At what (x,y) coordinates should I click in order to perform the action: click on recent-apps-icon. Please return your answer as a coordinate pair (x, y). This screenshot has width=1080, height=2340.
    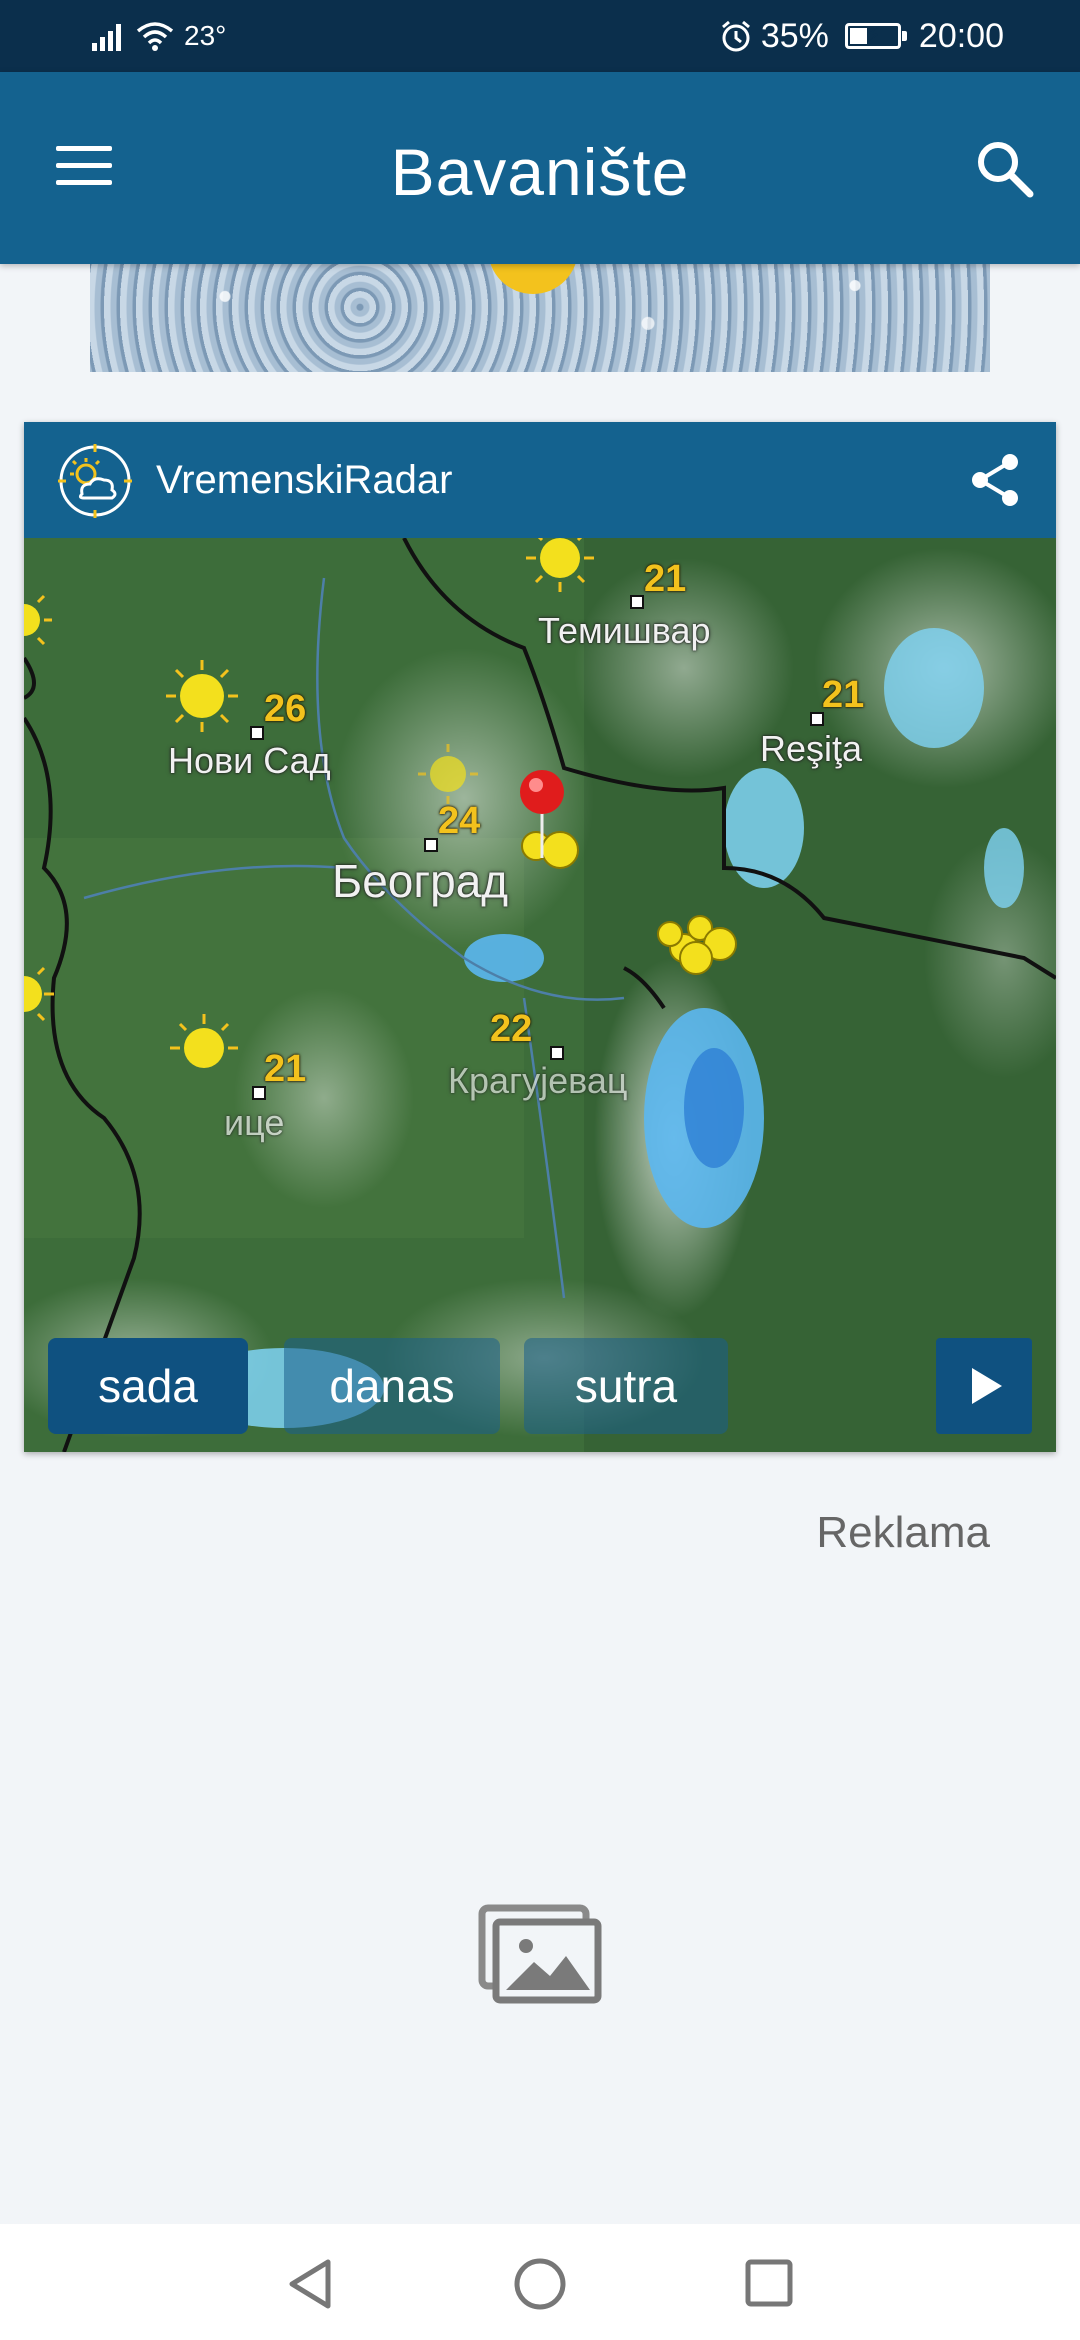
    Looking at the image, I should click on (769, 2283).